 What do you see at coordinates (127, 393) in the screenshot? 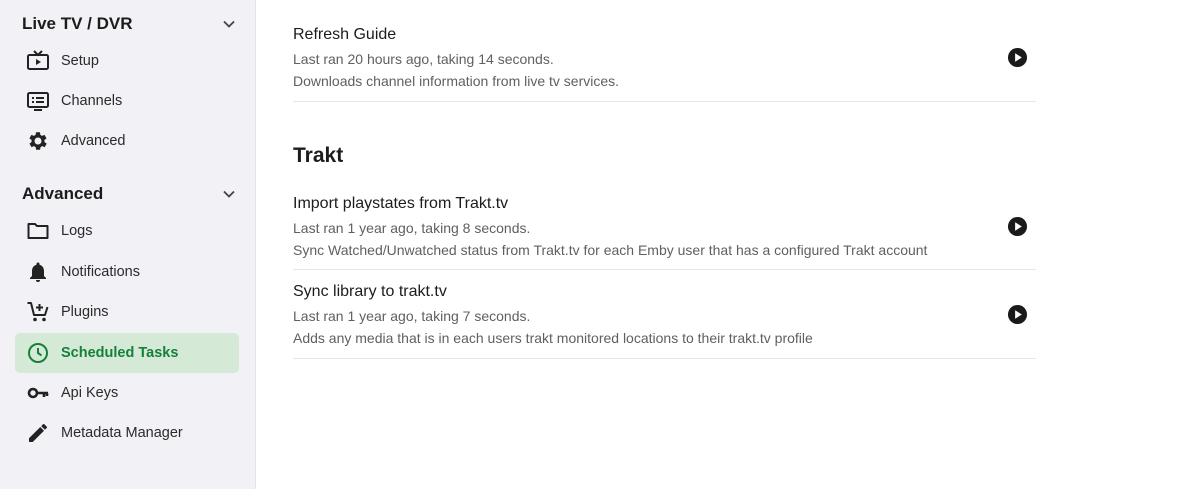
I see `sidebar-item-api-keys: Api Keys` at bounding box center [127, 393].